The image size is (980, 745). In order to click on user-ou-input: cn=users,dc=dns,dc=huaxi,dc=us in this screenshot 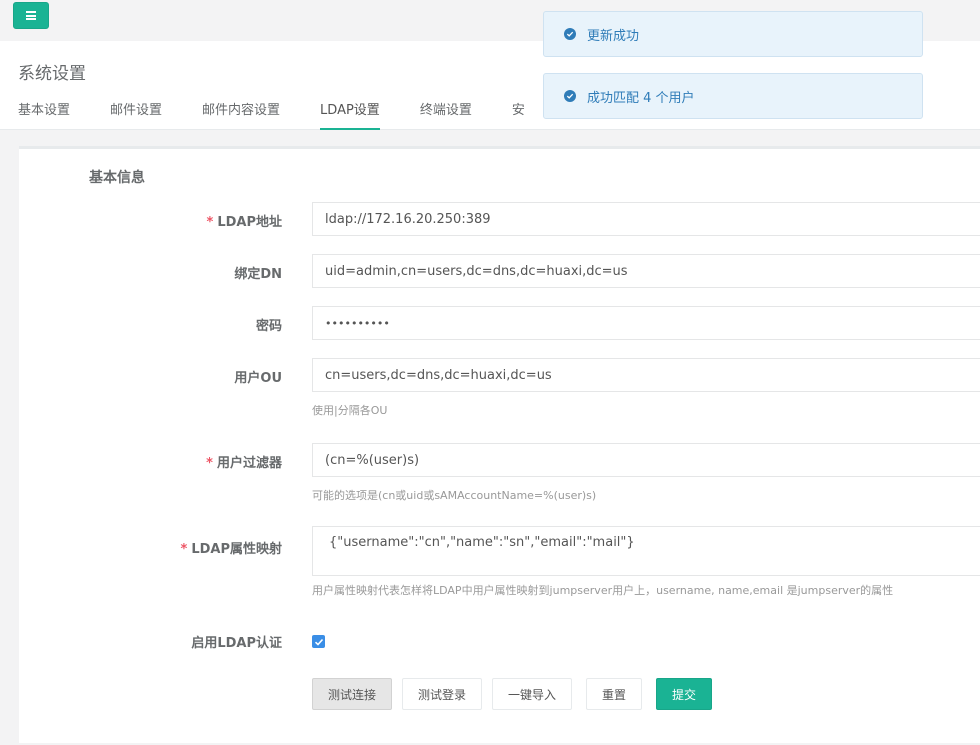, I will do `click(646, 375)`.